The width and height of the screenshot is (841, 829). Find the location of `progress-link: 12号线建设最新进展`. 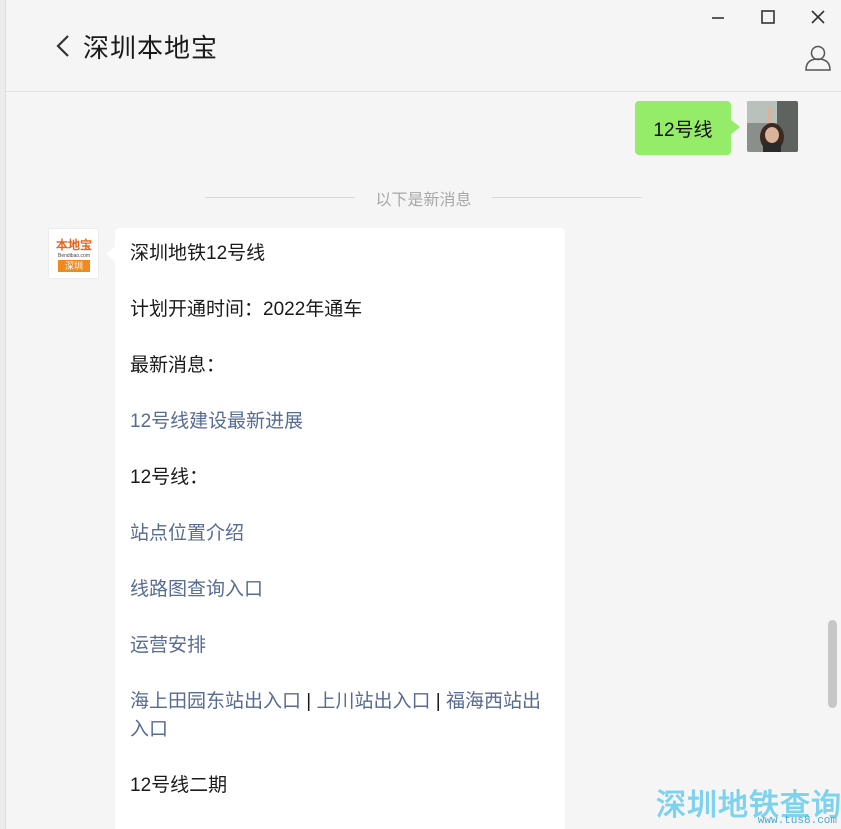

progress-link: 12号线建设最新进展 is located at coordinates (342, 422).